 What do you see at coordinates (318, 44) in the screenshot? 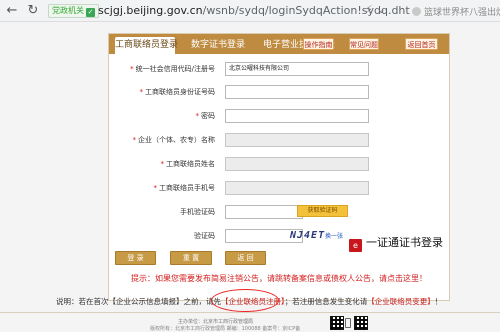
I see `guide-button: 操作指南` at bounding box center [318, 44].